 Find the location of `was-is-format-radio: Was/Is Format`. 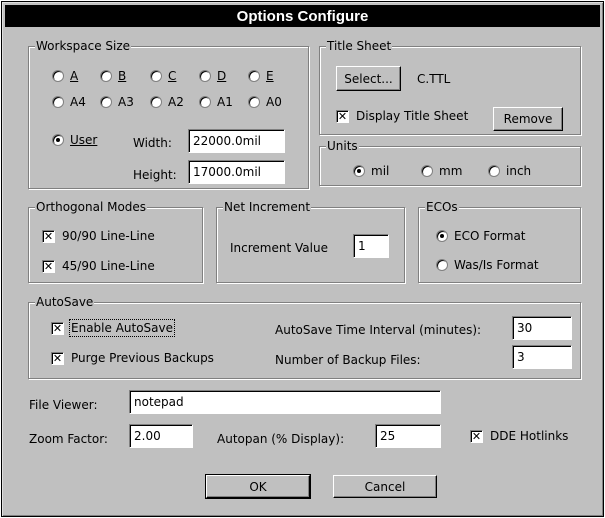

was-is-format-radio: Was/Is Format is located at coordinates (487, 265).